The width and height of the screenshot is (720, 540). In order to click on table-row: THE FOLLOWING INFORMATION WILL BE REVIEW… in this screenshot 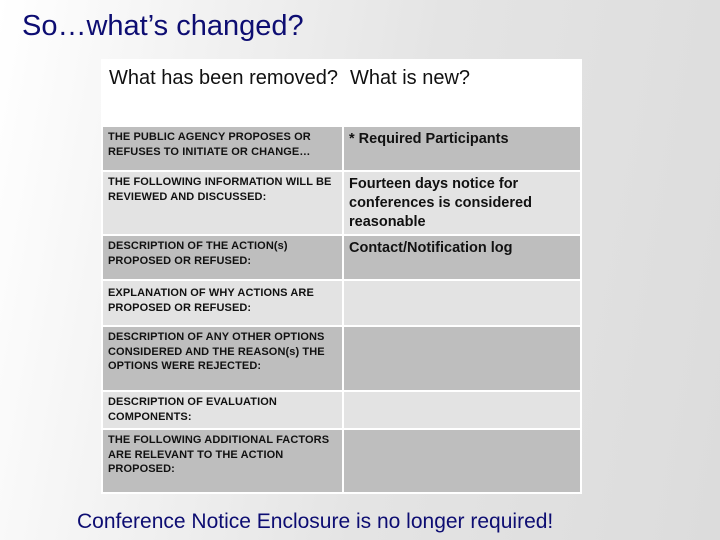, I will do `click(341, 203)`.